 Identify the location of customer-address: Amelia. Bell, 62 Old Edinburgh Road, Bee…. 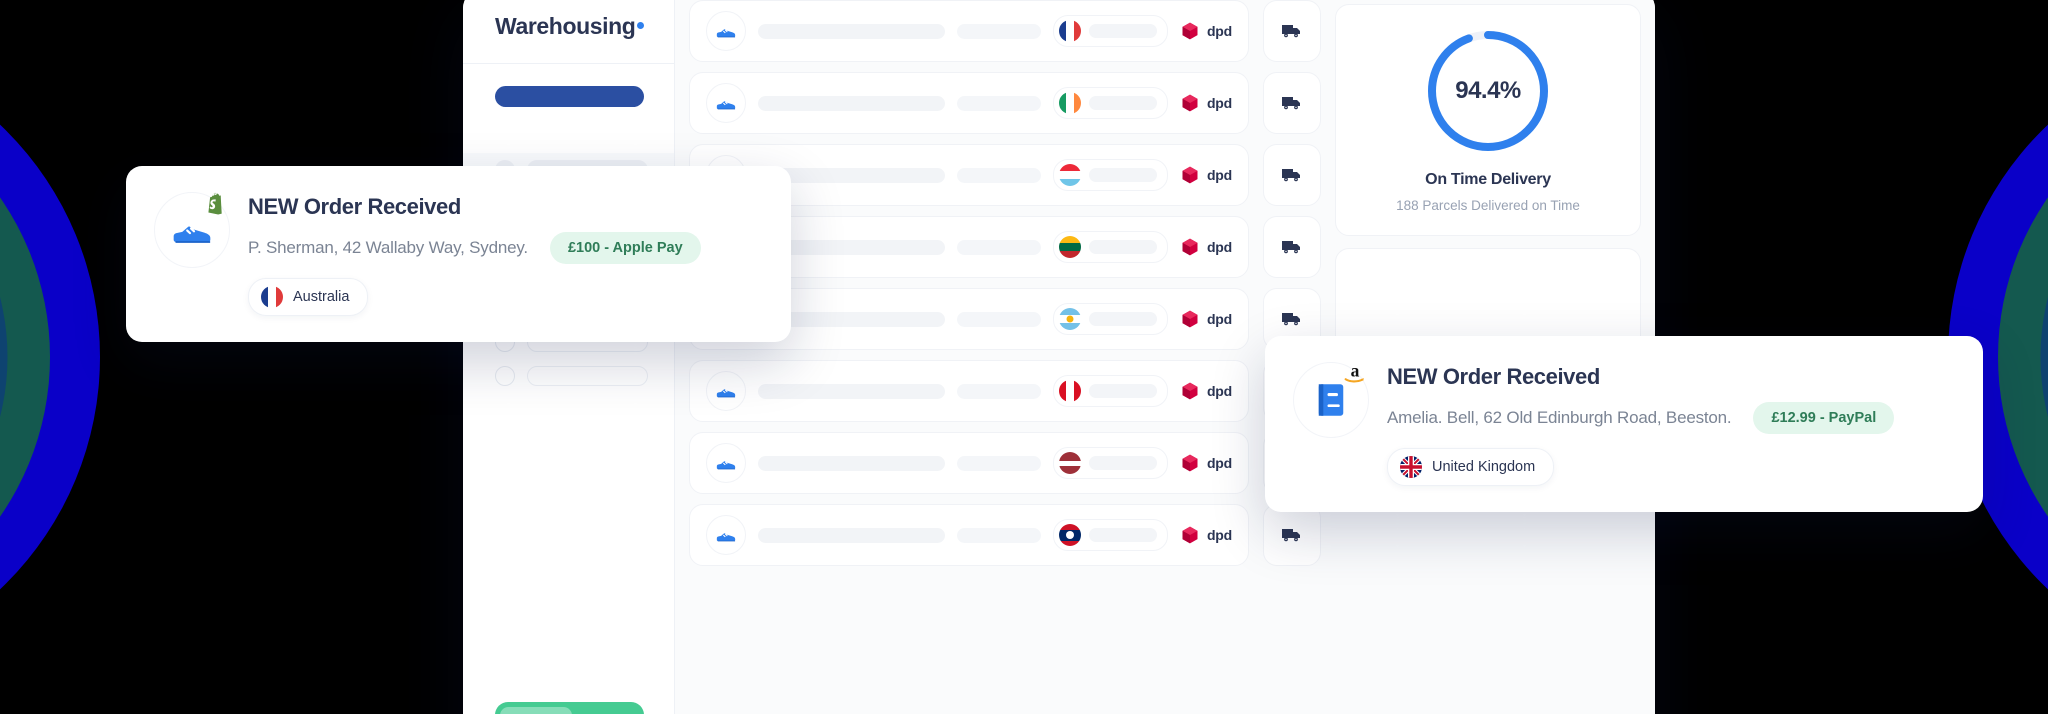
(1559, 417).